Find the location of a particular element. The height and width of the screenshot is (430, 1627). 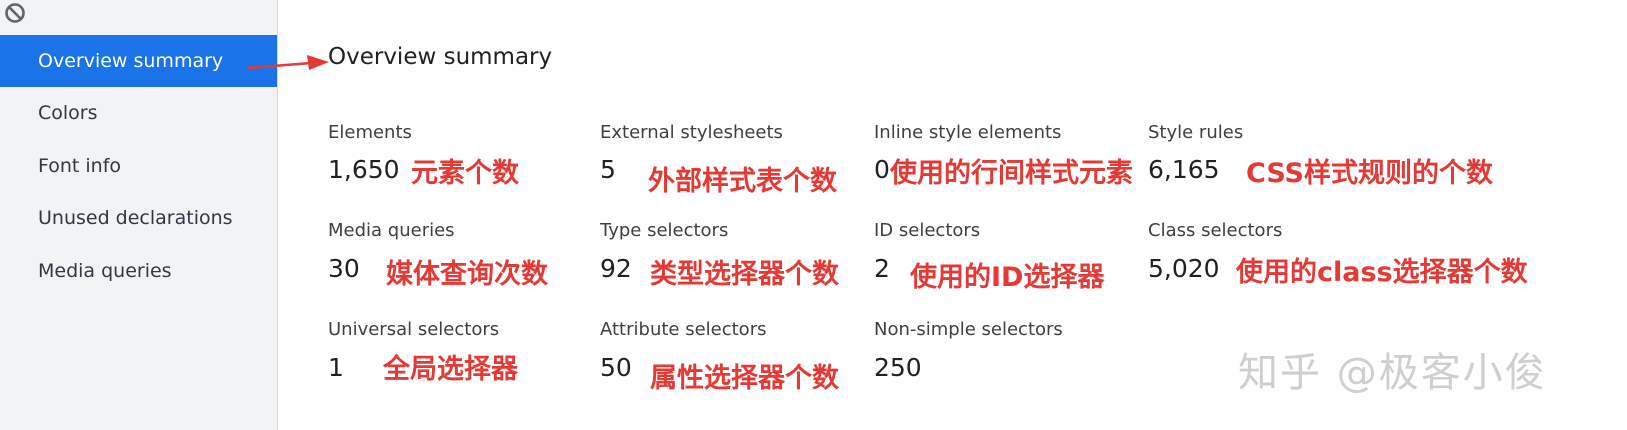

metric-value-id-selectors: 2 is located at coordinates (882, 268).